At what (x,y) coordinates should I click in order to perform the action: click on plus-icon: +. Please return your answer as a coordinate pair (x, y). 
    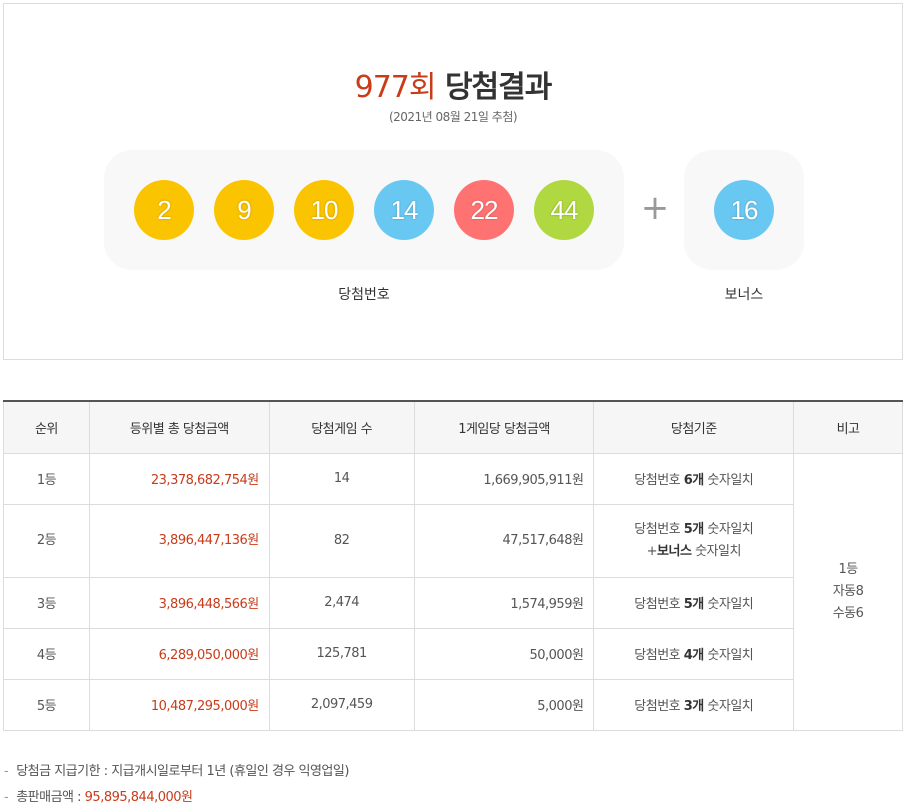
    Looking at the image, I should click on (655, 208).